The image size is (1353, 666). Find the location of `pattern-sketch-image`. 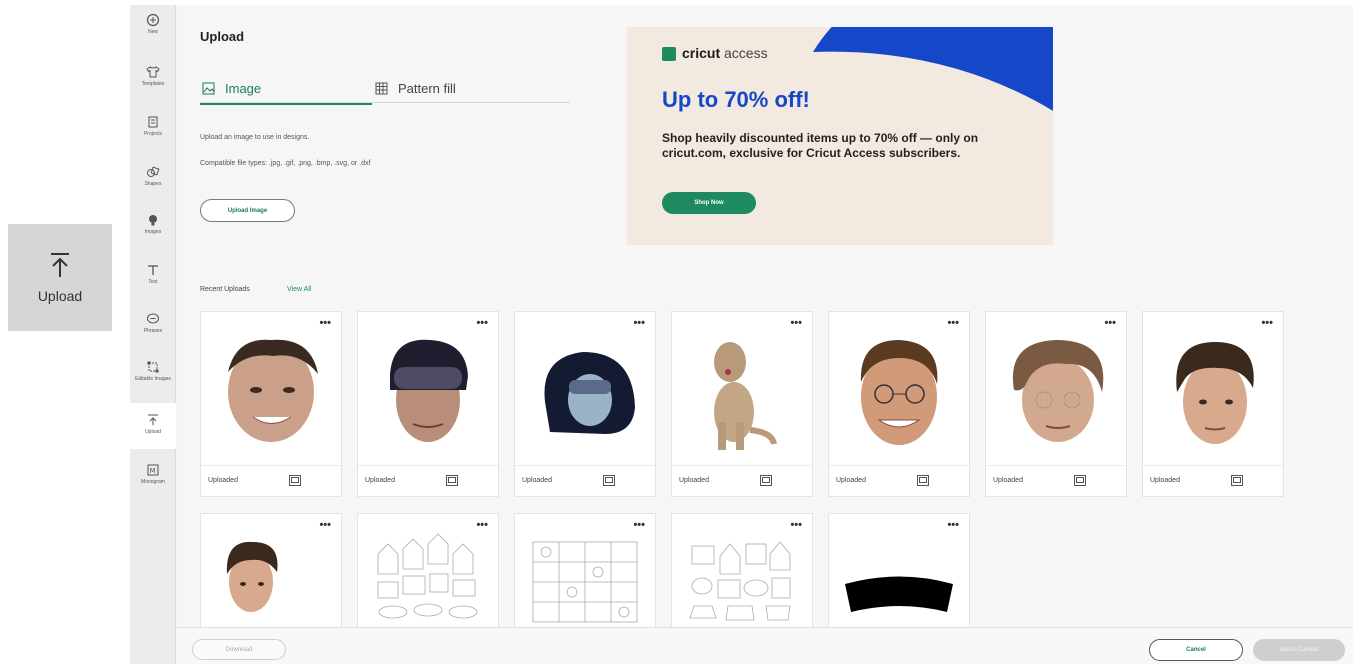

pattern-sketch-image is located at coordinates (427, 576).